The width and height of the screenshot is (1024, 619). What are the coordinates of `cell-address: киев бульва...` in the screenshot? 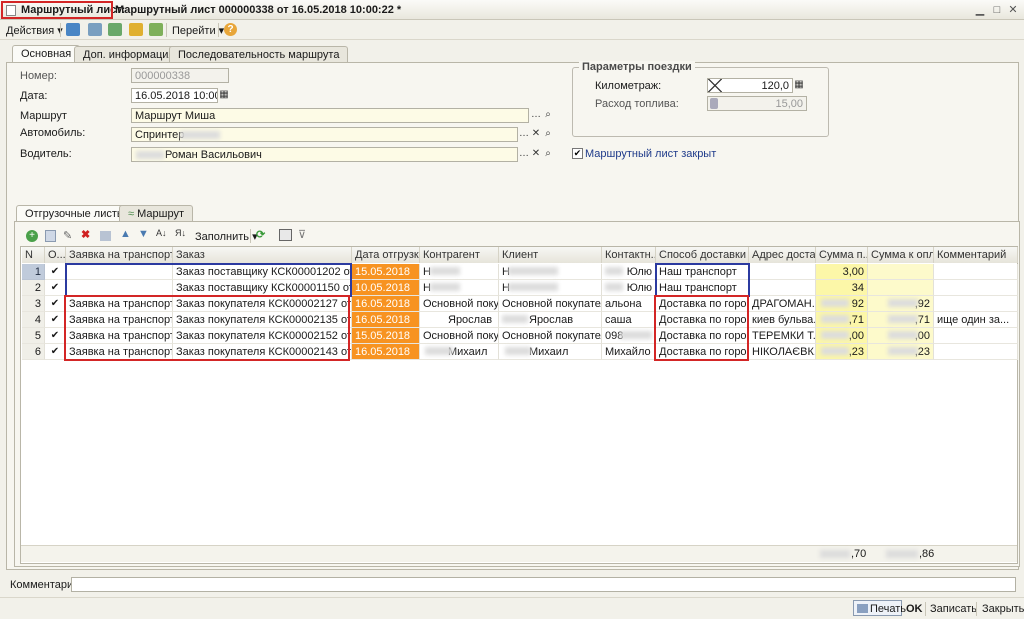 It's located at (782, 320).